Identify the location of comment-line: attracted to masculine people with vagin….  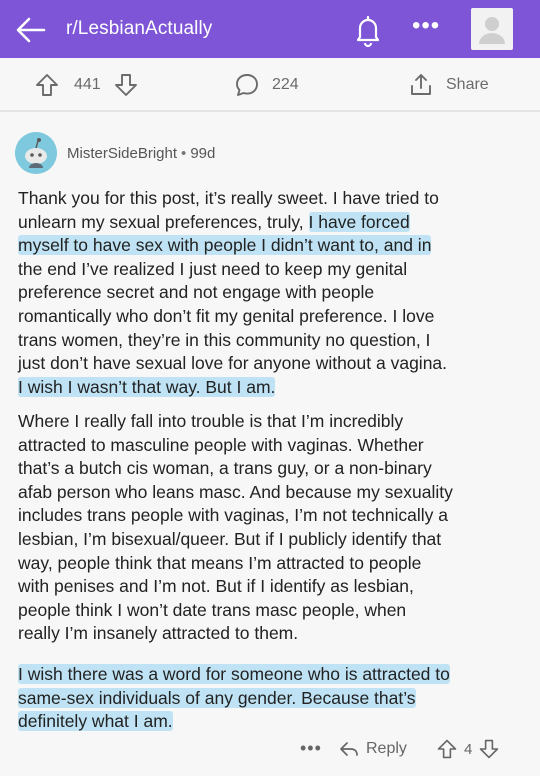
(272, 446).